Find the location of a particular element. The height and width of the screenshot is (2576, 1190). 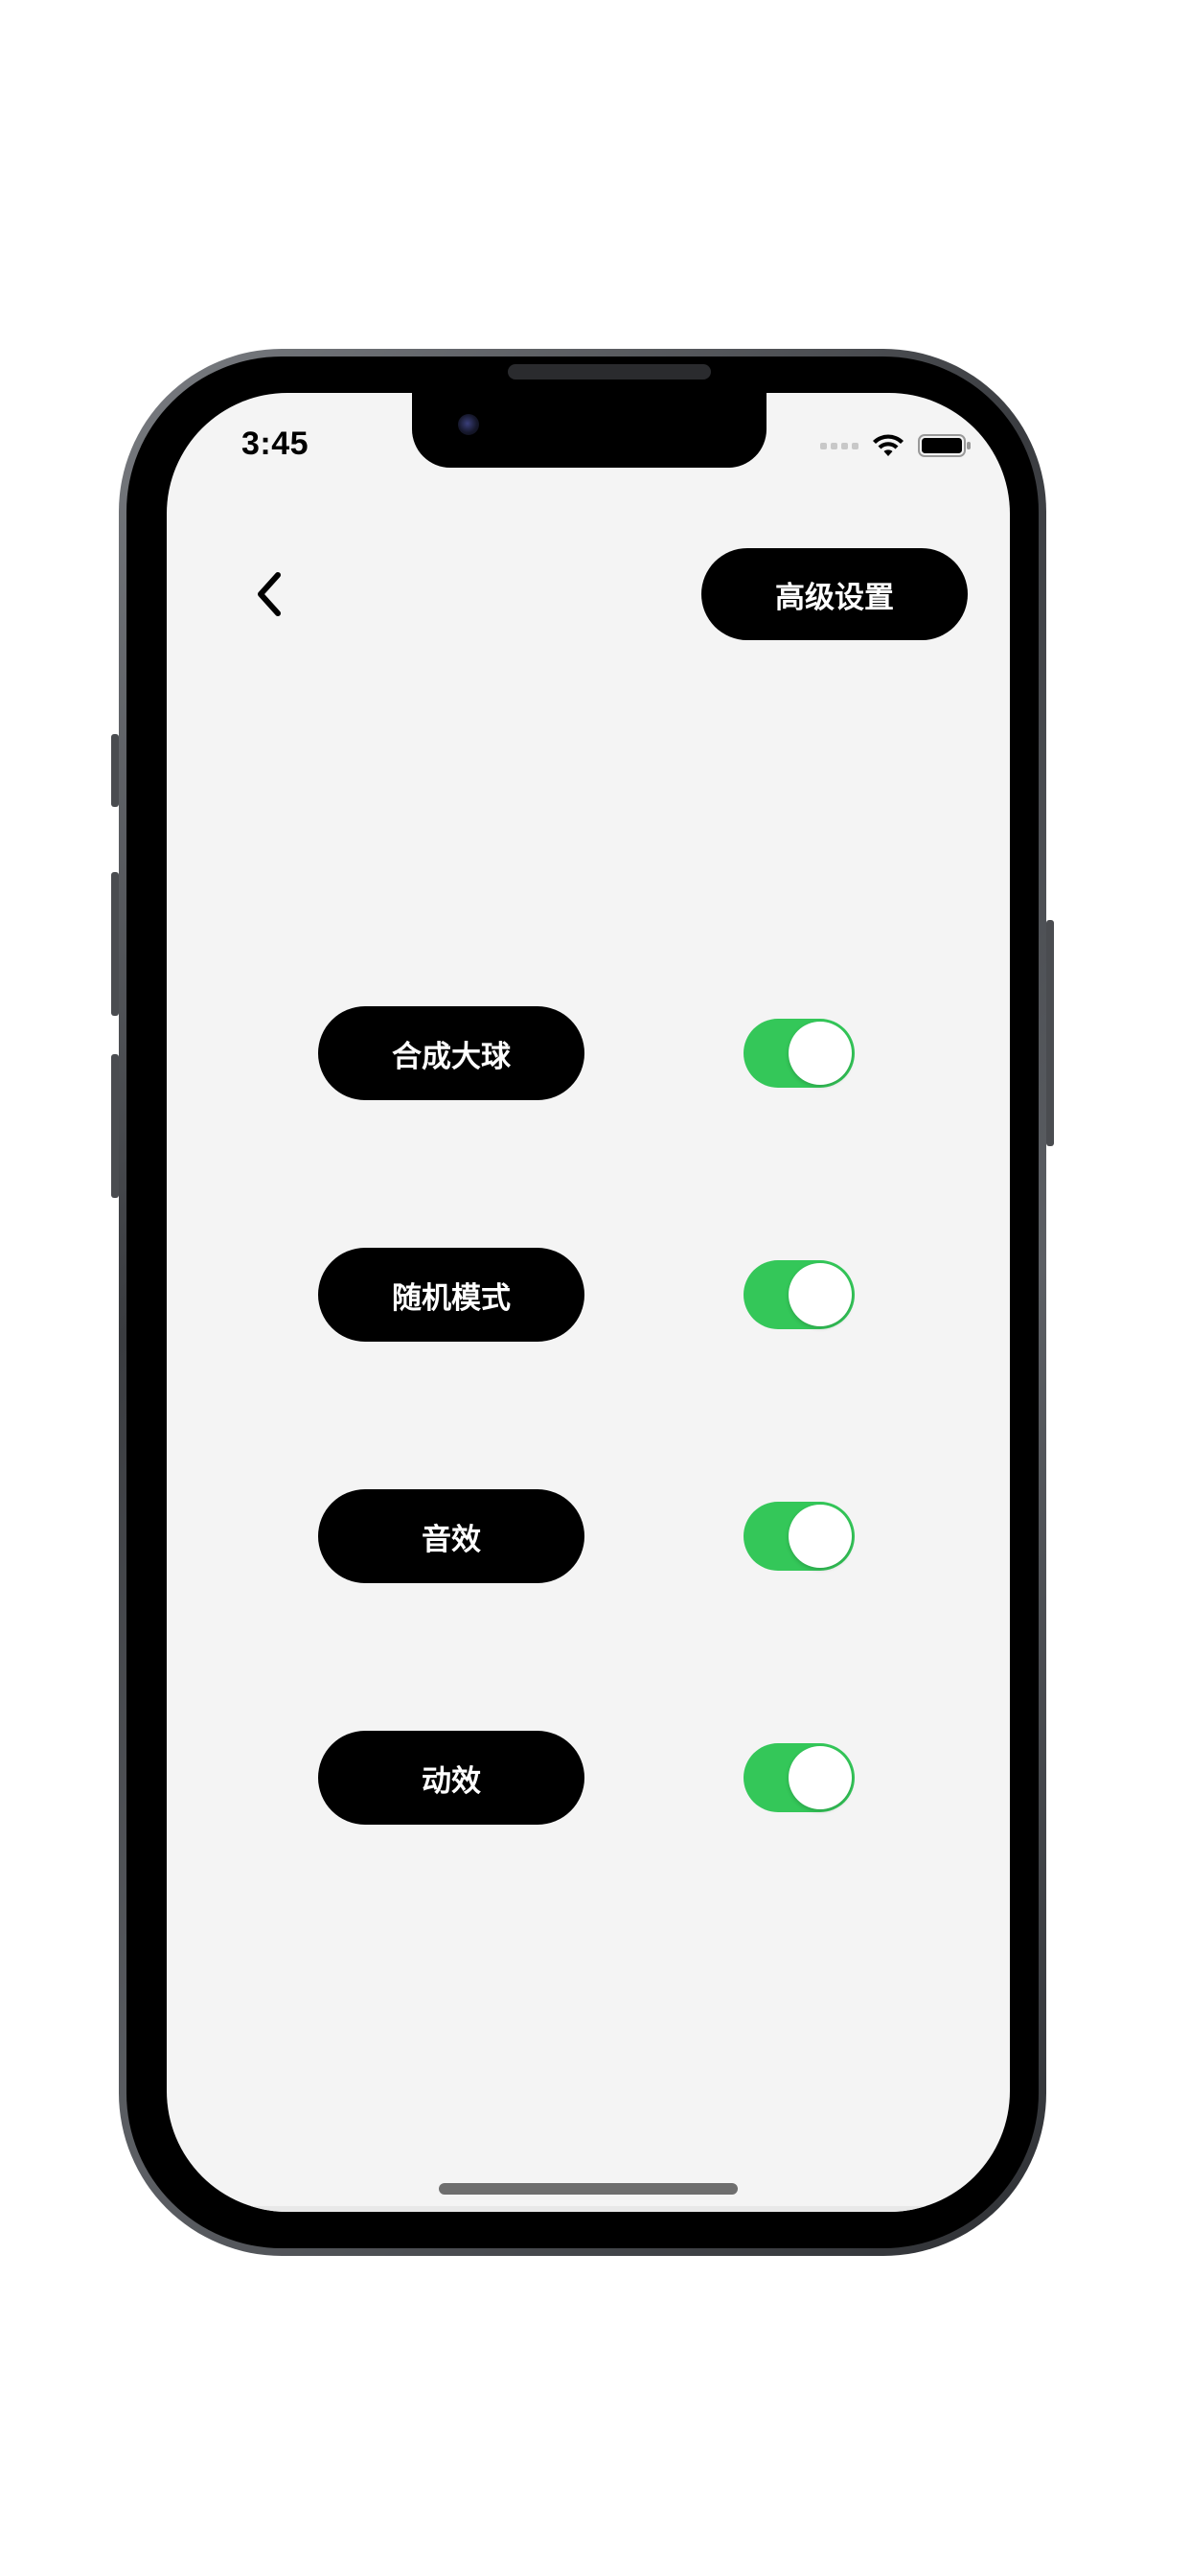

random-mode-toggle is located at coordinates (800, 1295).